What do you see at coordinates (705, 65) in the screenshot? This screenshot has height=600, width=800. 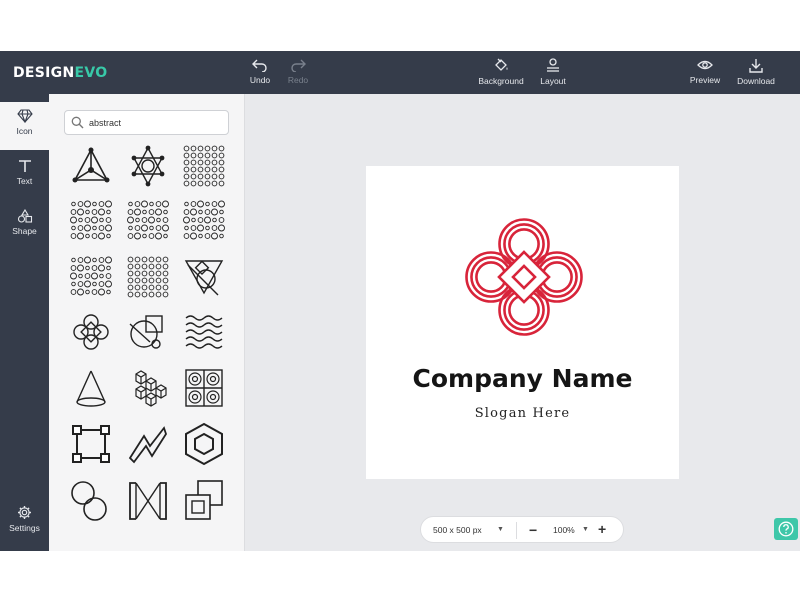 I see `eye-icon` at bounding box center [705, 65].